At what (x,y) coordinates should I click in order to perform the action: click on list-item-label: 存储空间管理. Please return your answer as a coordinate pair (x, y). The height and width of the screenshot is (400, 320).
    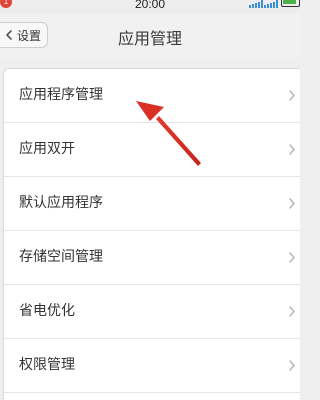
    Looking at the image, I should click on (61, 257).